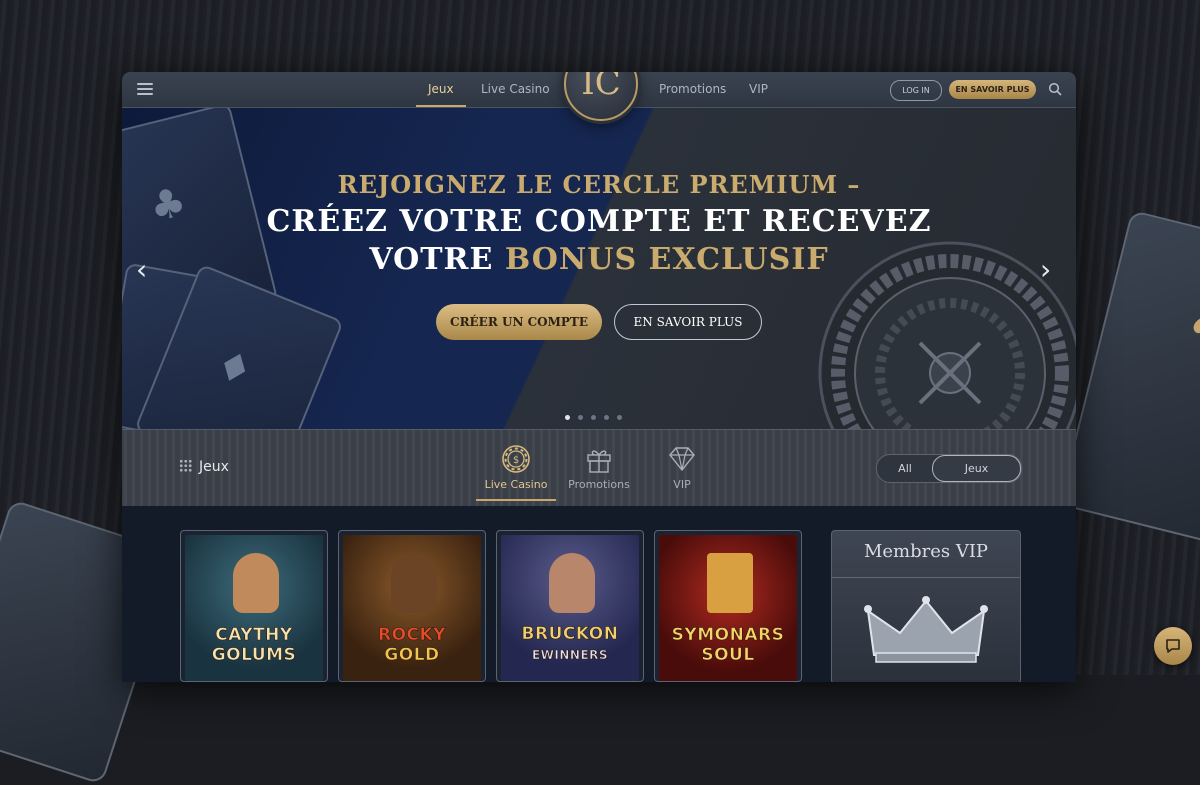  What do you see at coordinates (599, 461) in the screenshot?
I see `gift-icon` at bounding box center [599, 461].